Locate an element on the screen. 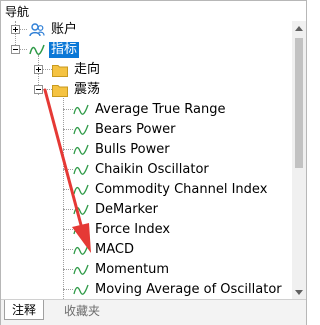 The width and height of the screenshot is (320, 325). indicator-item: Momentum is located at coordinates (121, 270).